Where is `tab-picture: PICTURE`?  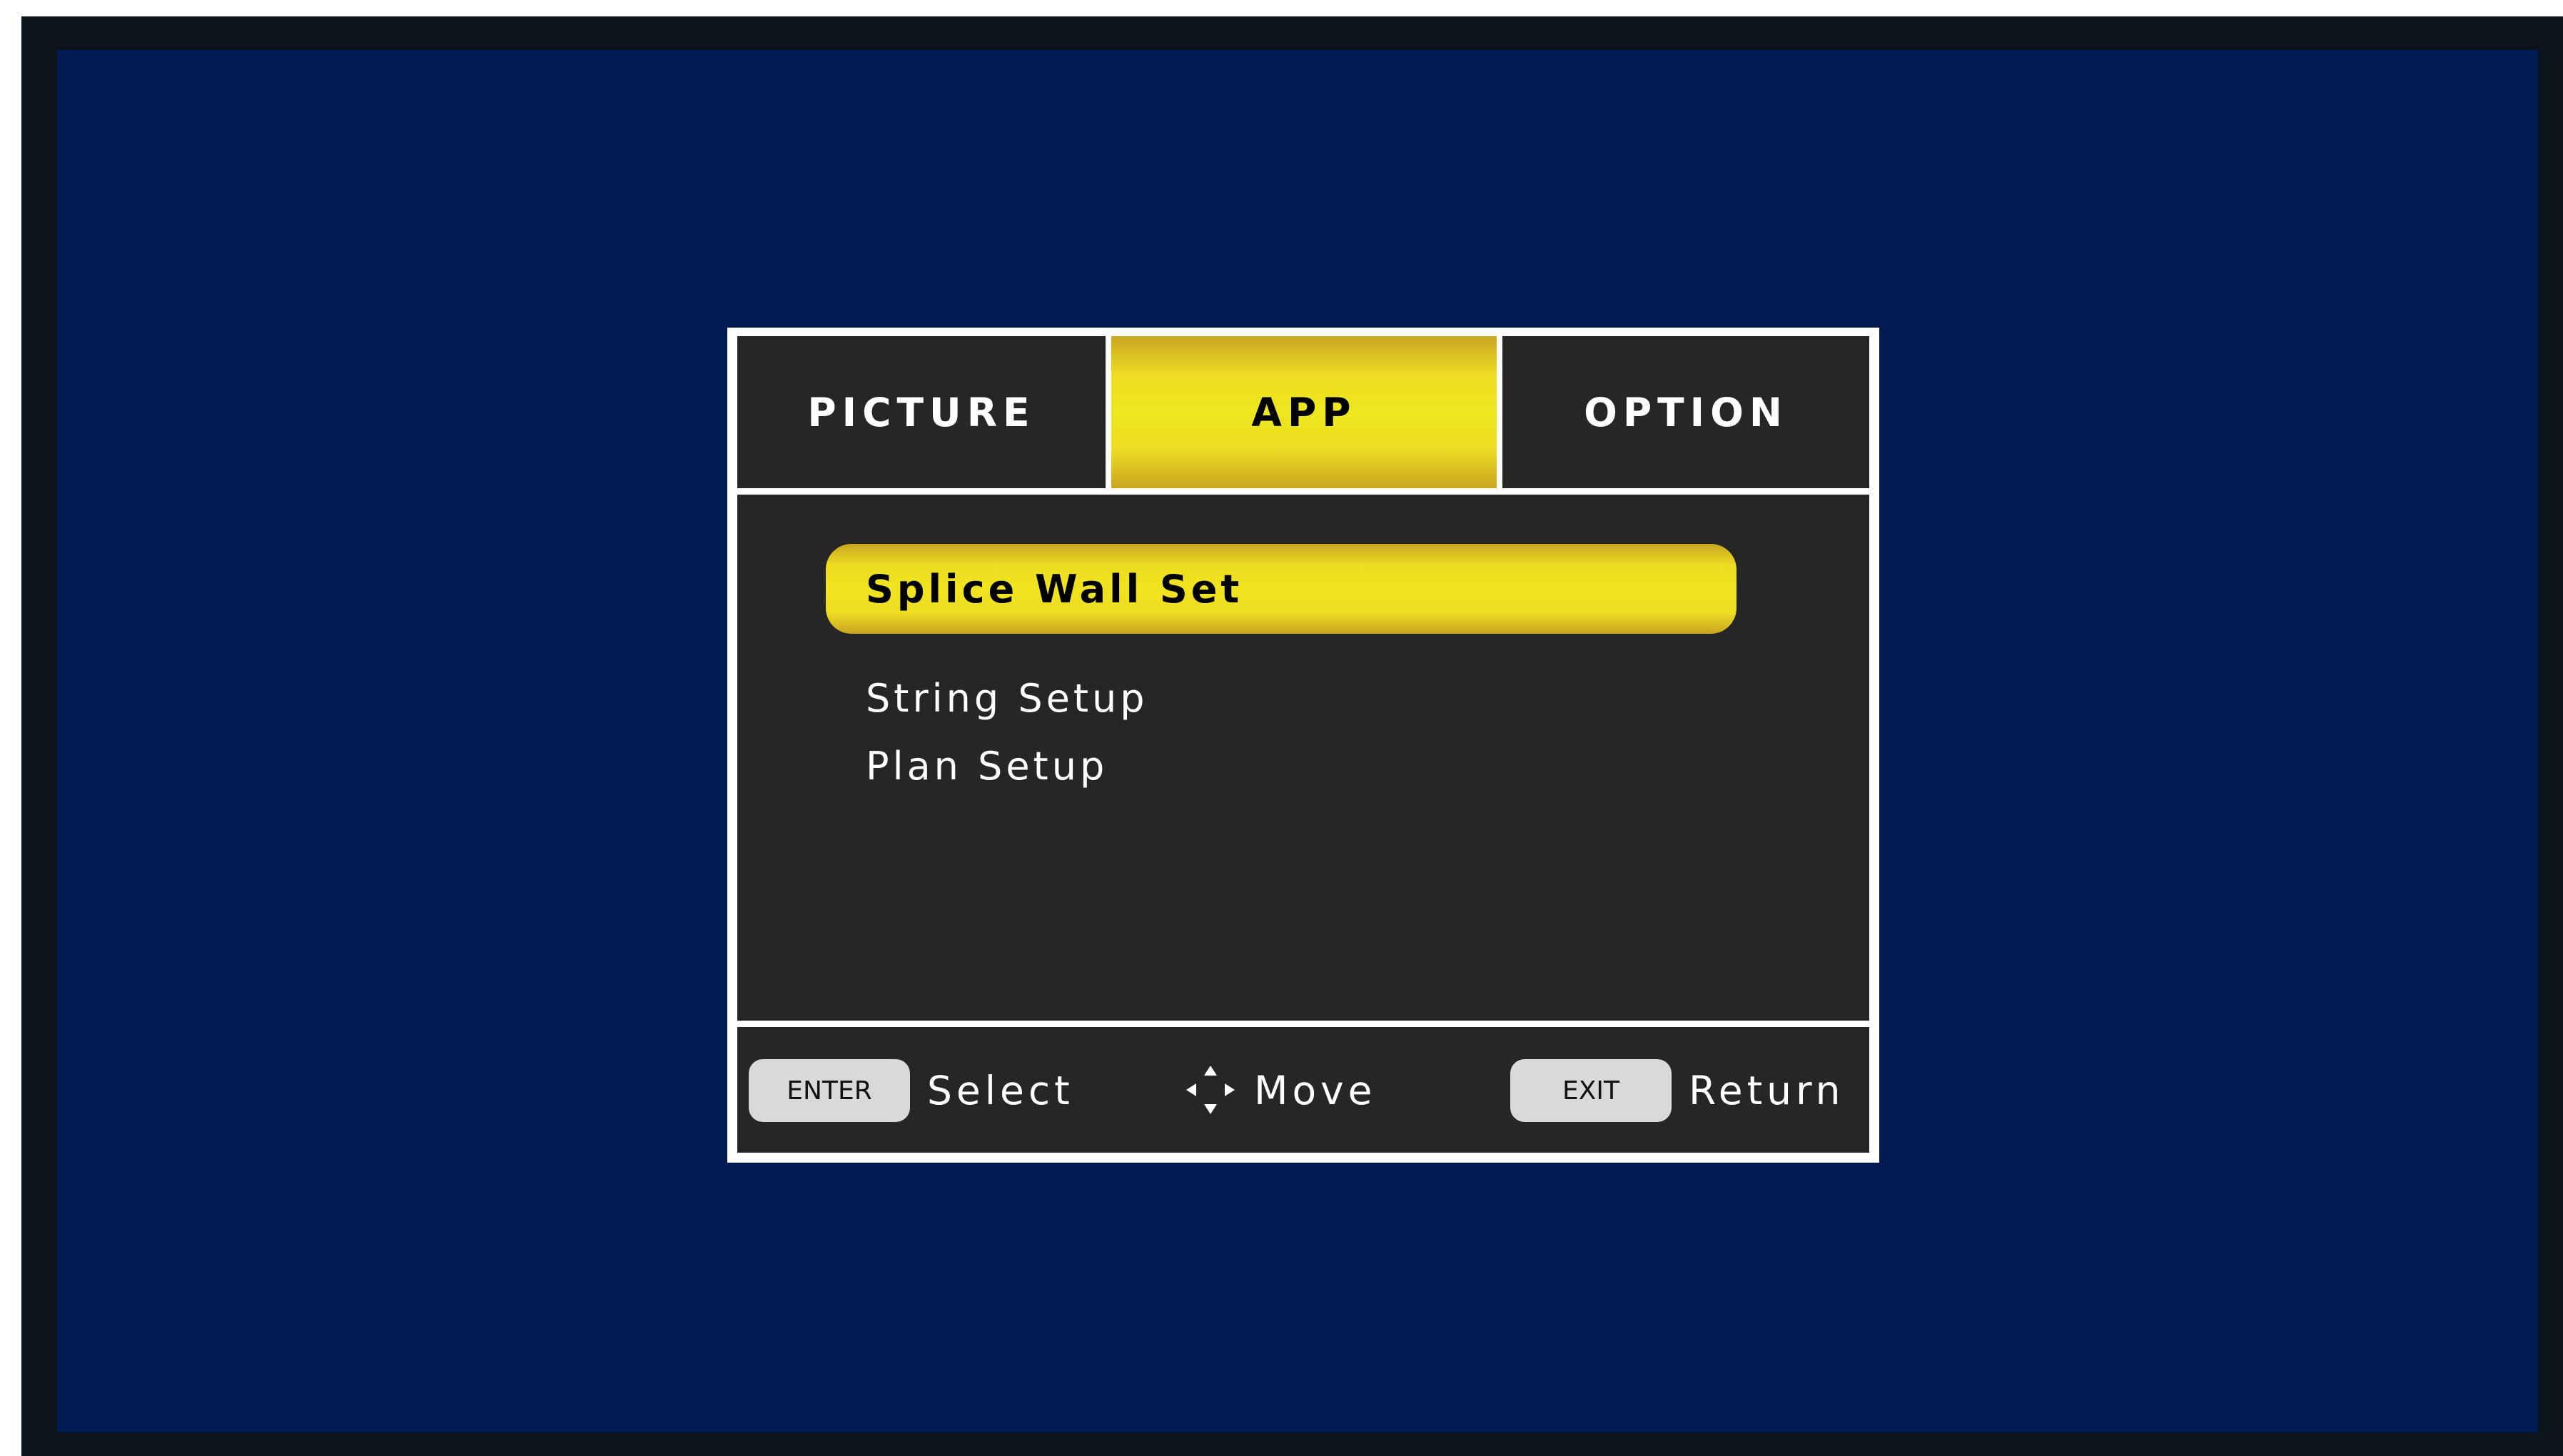 tab-picture: PICTURE is located at coordinates (922, 412).